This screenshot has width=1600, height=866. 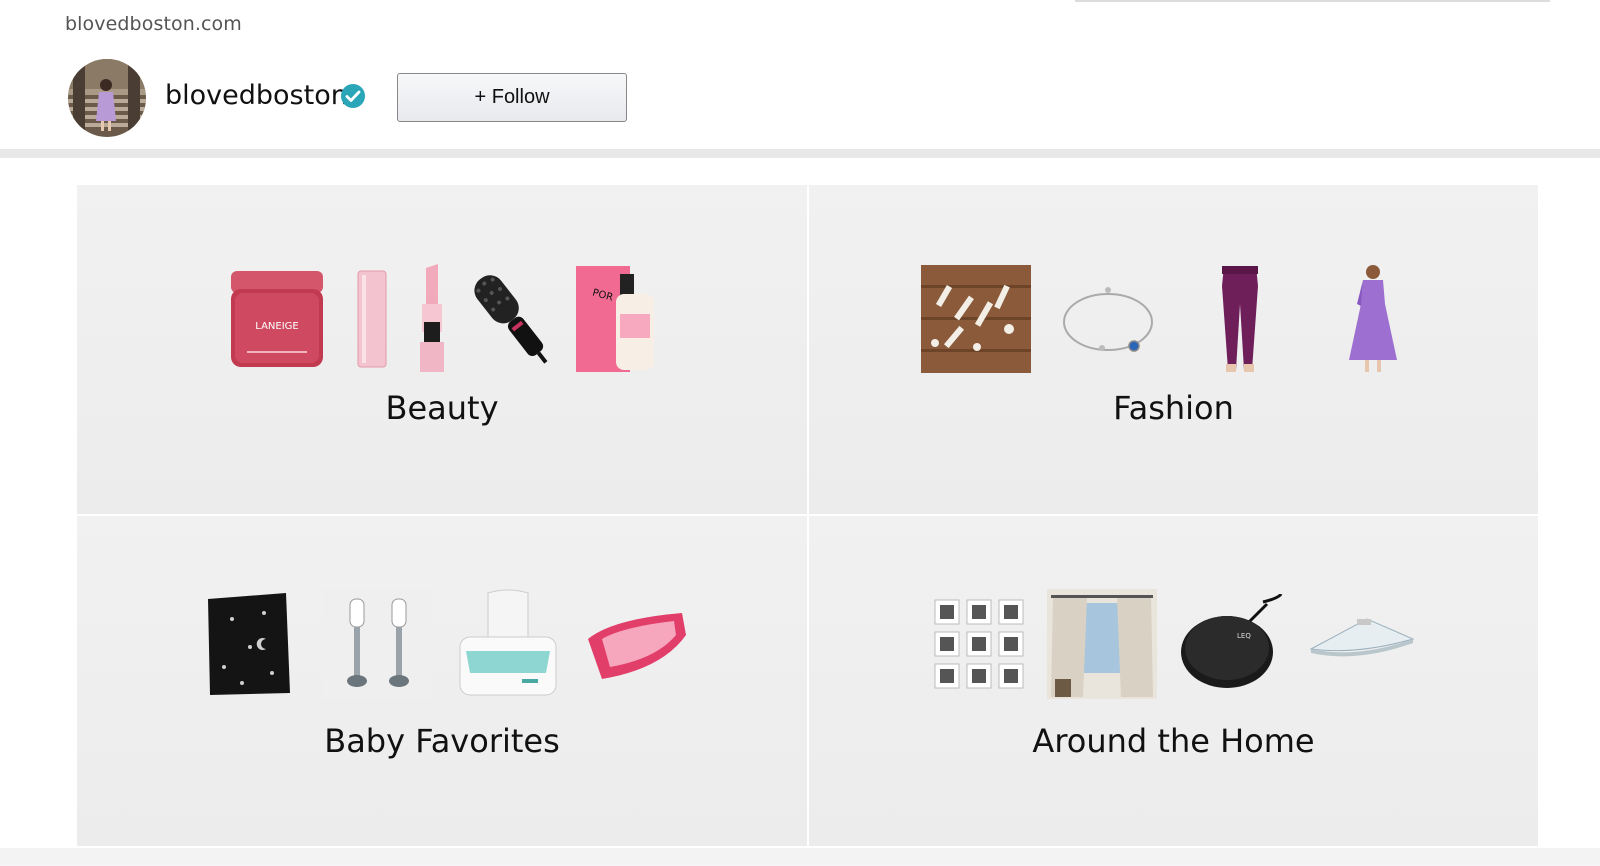 What do you see at coordinates (800, 153) in the screenshot?
I see `header-divider` at bounding box center [800, 153].